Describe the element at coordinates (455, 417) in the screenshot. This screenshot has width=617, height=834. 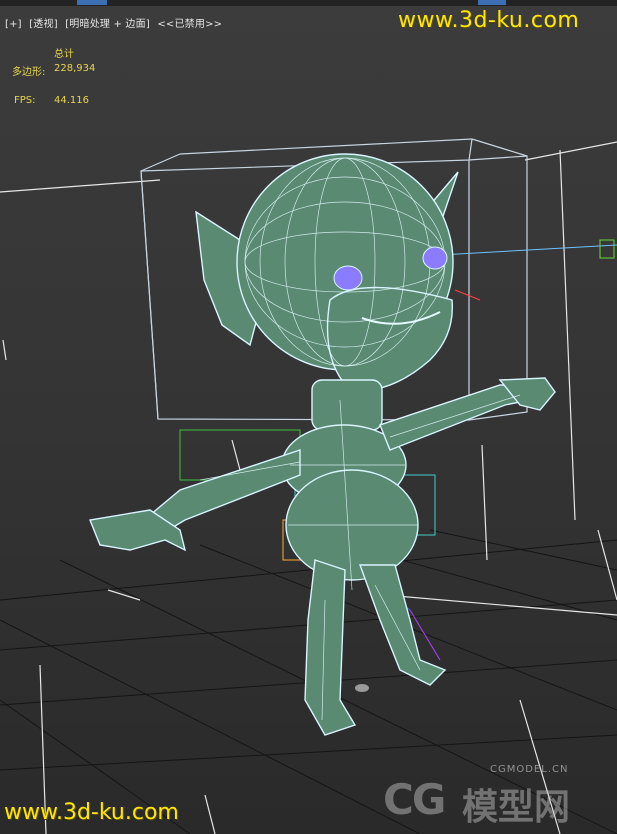
I see `arm-right-mesh` at that location.